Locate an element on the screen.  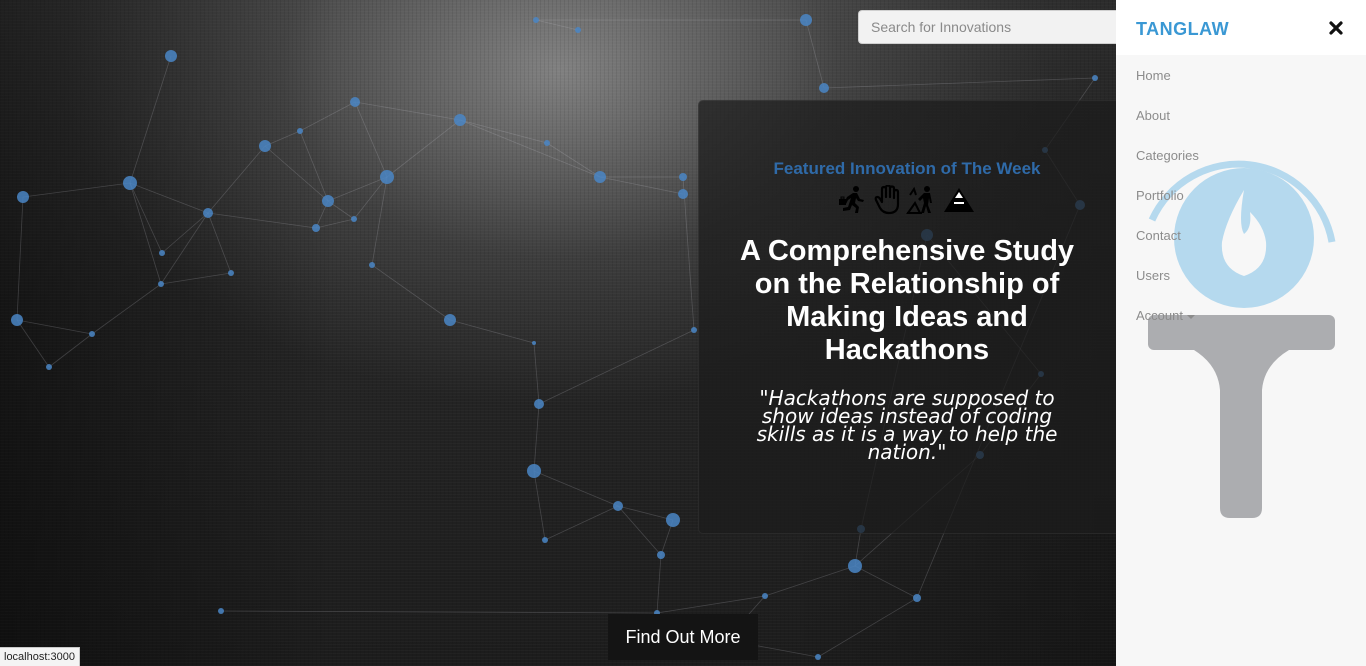
sidenav-item-categories: Categories is located at coordinates (1241, 156).